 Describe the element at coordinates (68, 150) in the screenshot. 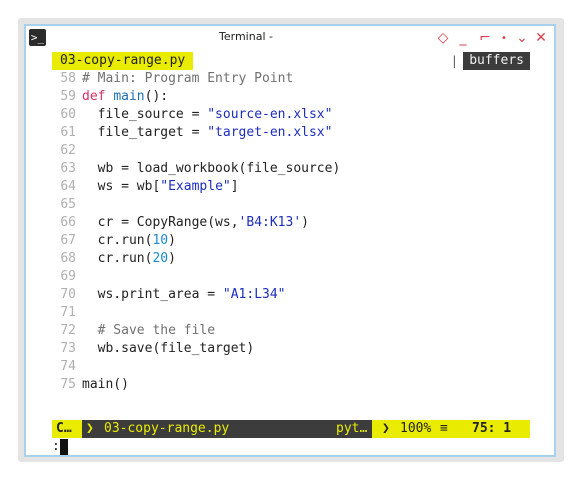

I see `line-number: 62` at that location.